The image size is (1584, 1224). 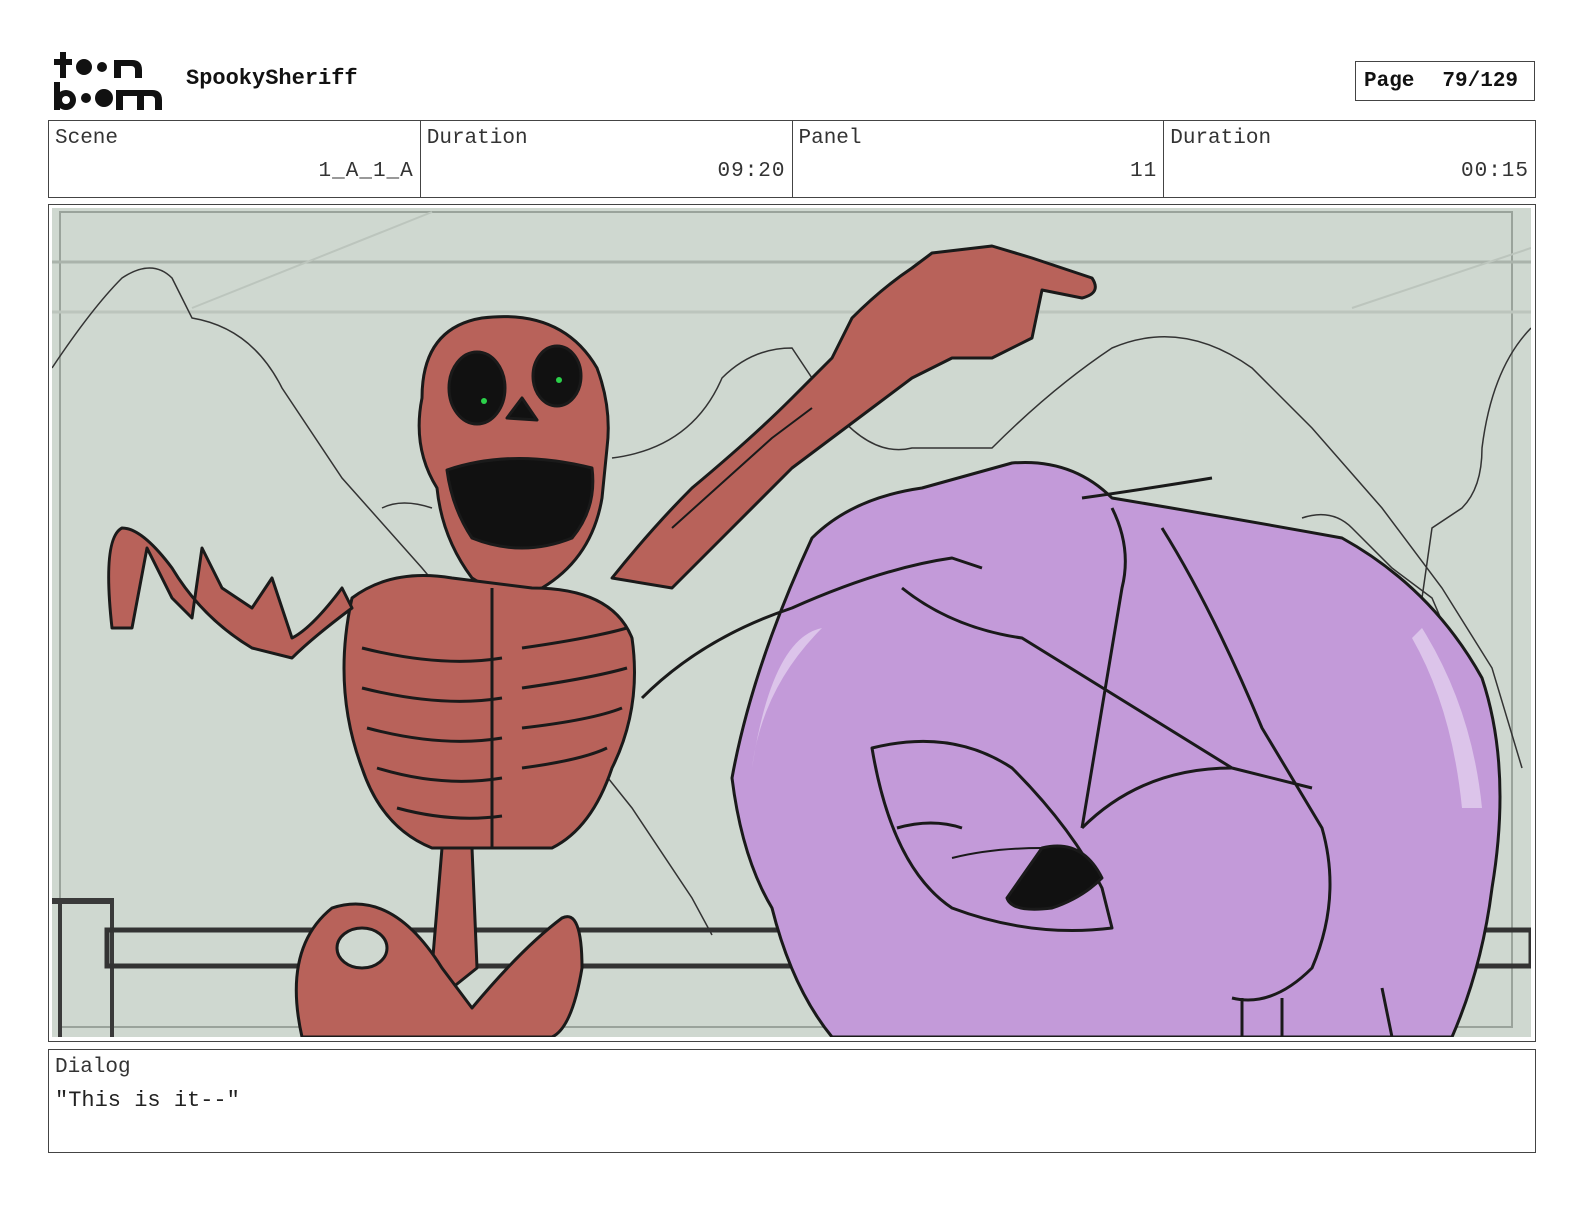 I want to click on scene-duration-value: 09:20, so click(x=751, y=171).